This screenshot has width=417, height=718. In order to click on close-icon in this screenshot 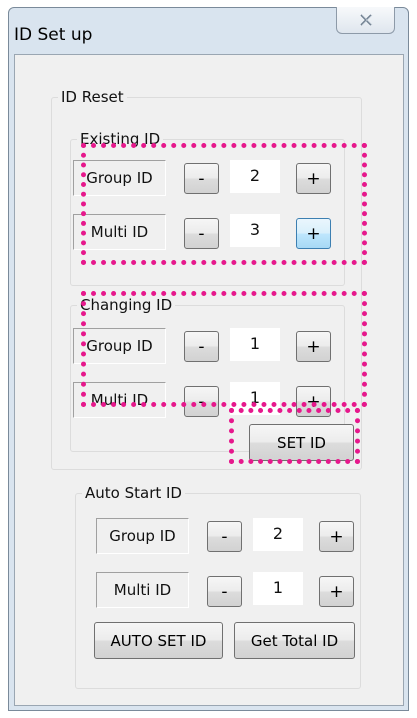, I will do `click(365, 20)`.